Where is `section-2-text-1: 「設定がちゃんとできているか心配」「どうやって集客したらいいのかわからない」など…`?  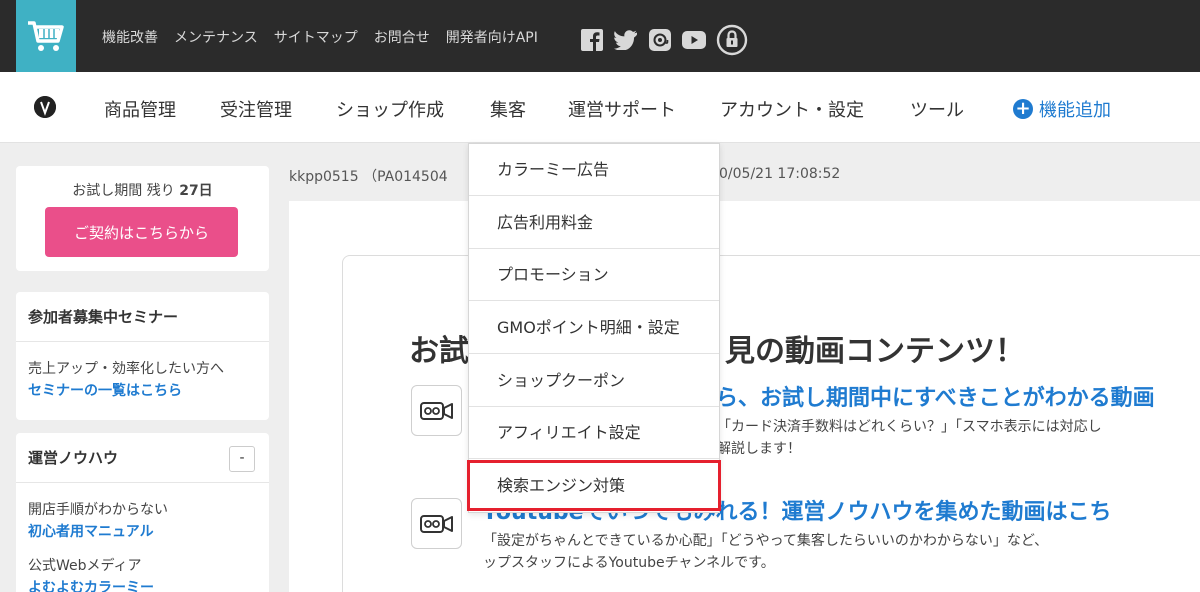
section-2-text-1: 「設定がちゃんとできているか心配」「どうやって集客したらいいのかわからない」など… is located at coordinates (766, 541).